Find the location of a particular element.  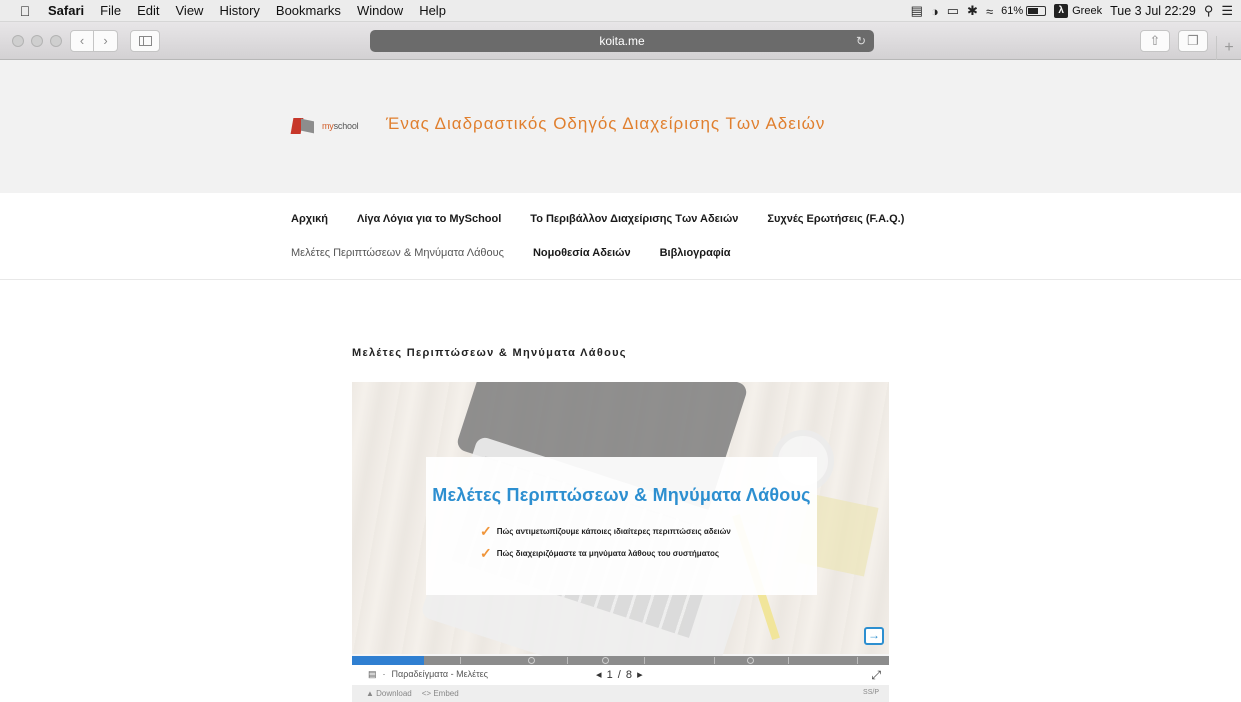

back-button: ‹ is located at coordinates (82, 41).